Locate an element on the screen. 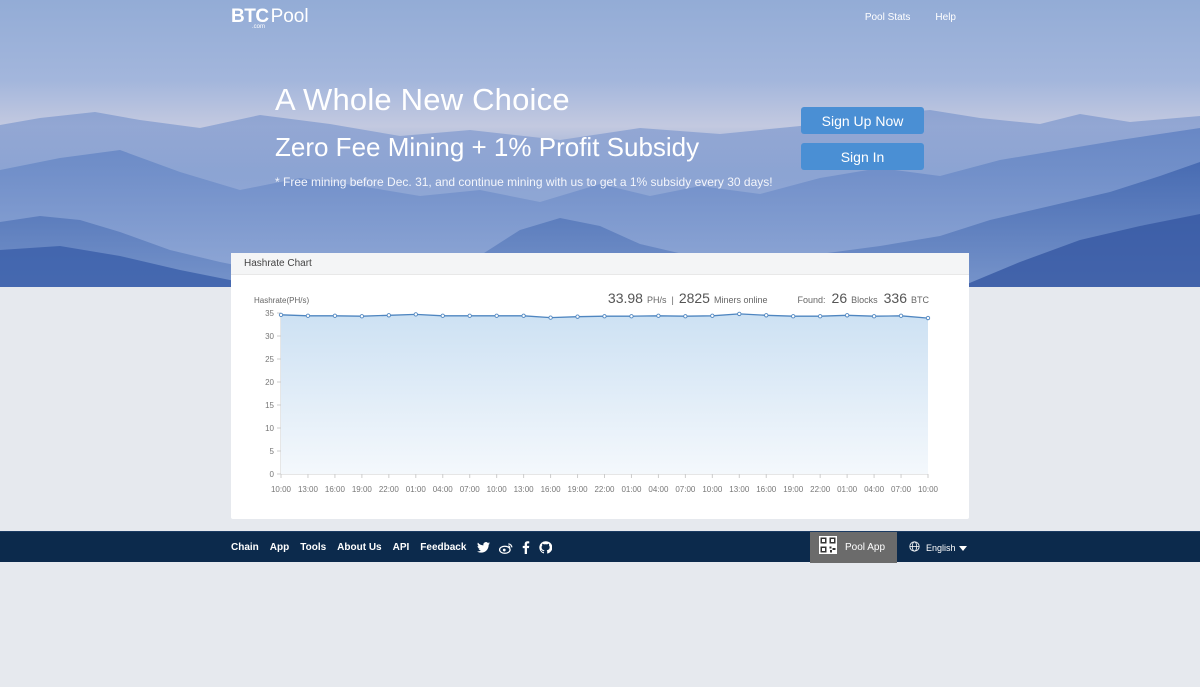 The width and height of the screenshot is (1200, 687). nav-help: Help is located at coordinates (945, 17).